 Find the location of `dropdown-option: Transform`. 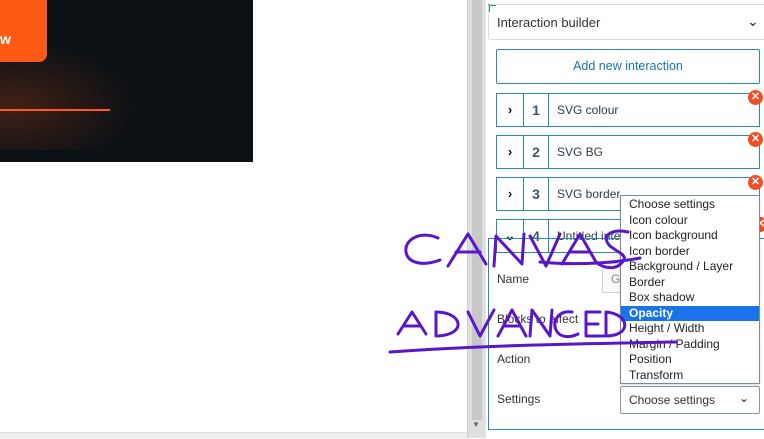

dropdown-option: Transform is located at coordinates (690, 376).